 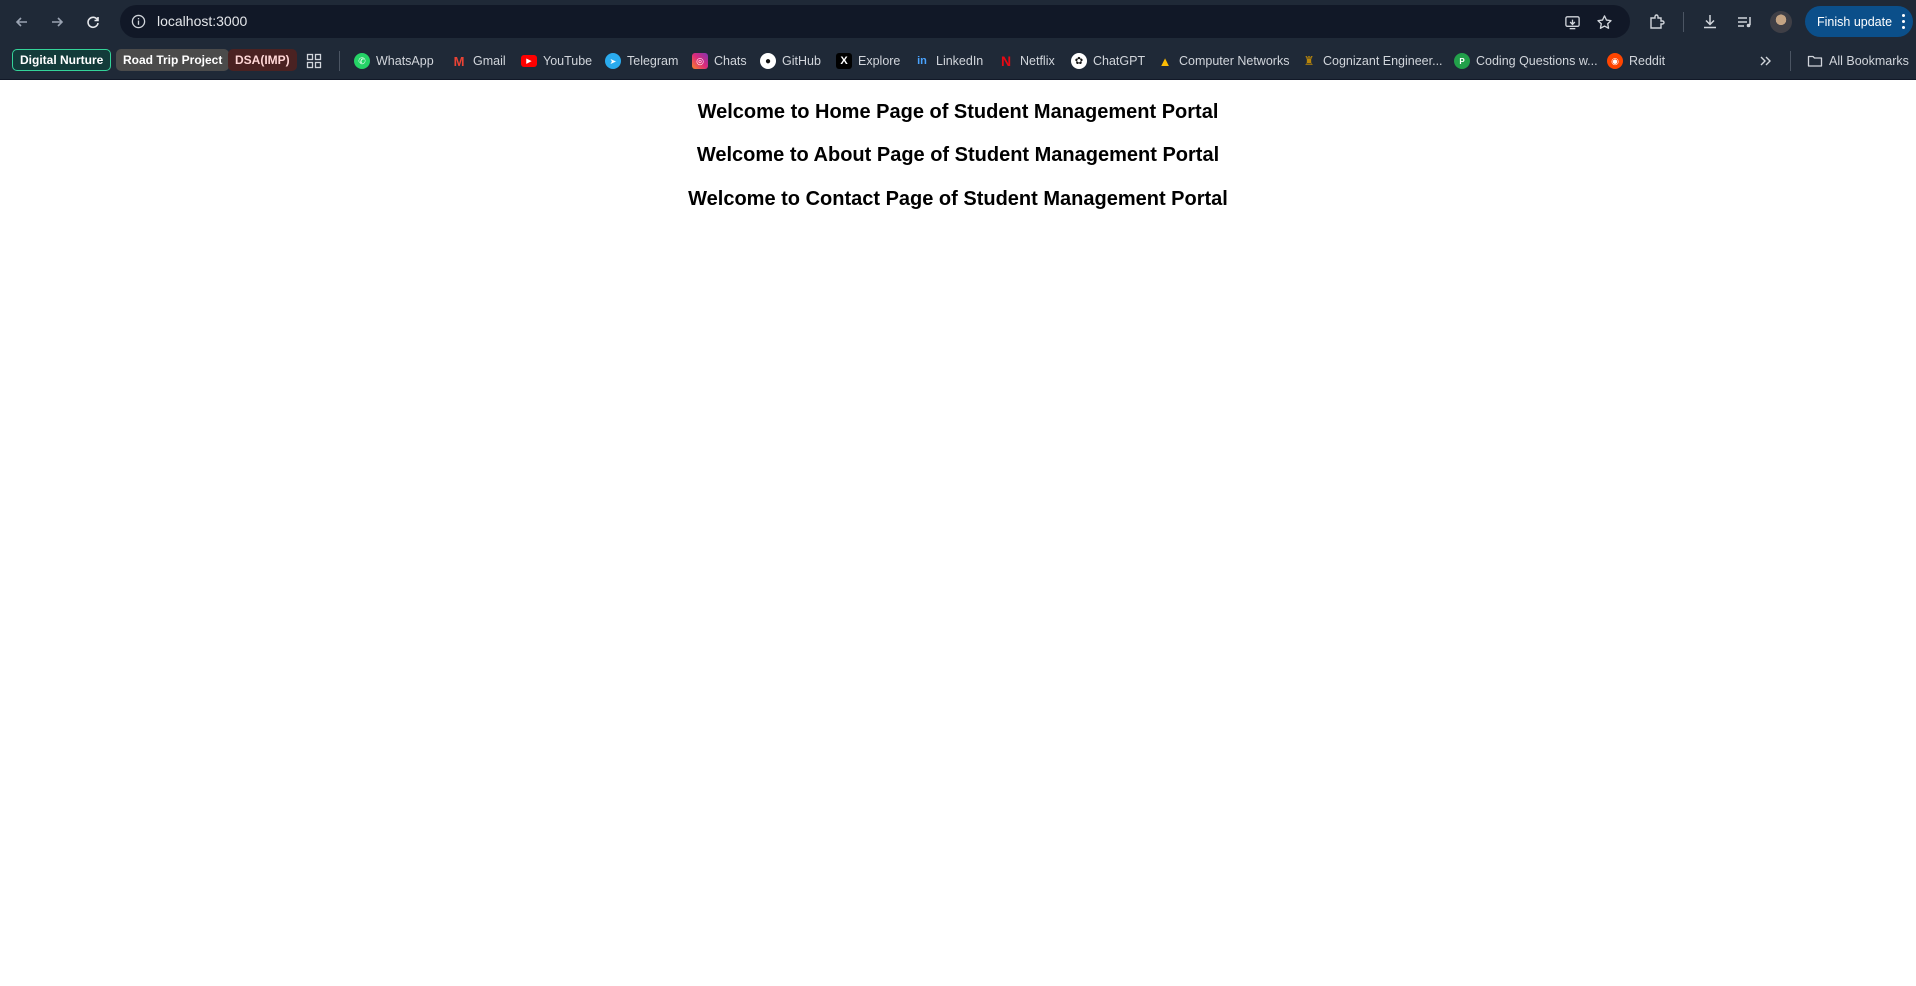 I want to click on bookmark-netflix: N Netflix, so click(x=1026, y=61).